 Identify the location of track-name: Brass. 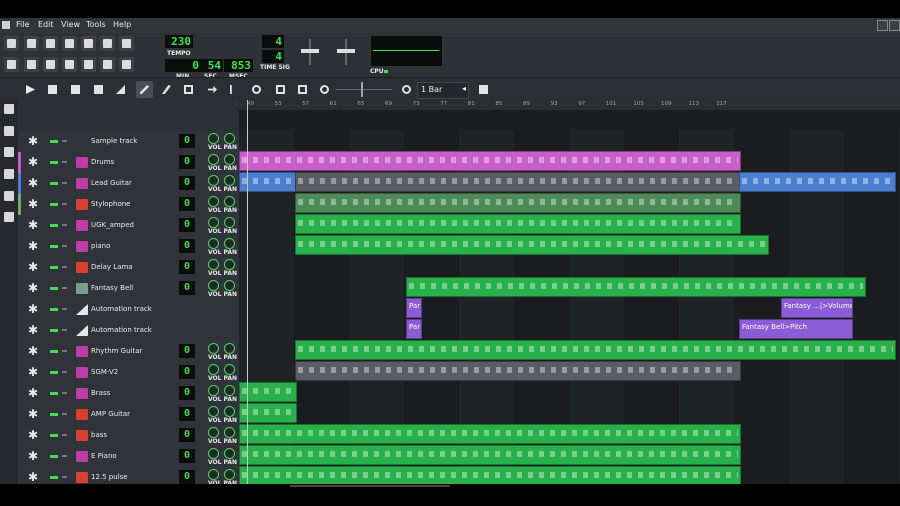
(100, 393).